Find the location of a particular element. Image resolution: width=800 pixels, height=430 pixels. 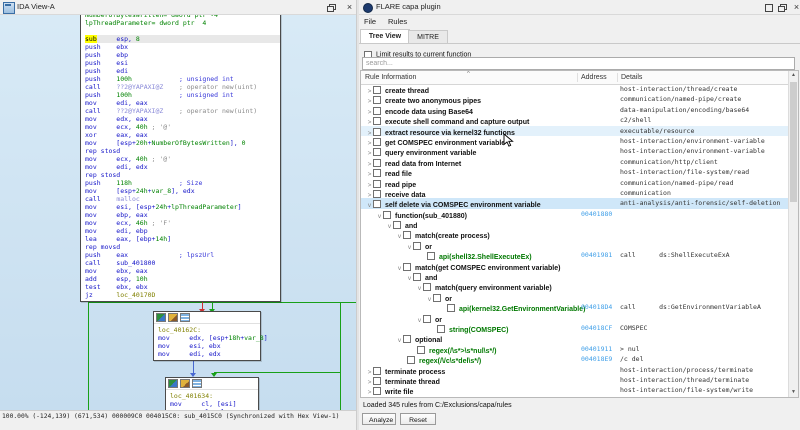

ida-view-titlebar: IDA View-A × is located at coordinates (178, 7).